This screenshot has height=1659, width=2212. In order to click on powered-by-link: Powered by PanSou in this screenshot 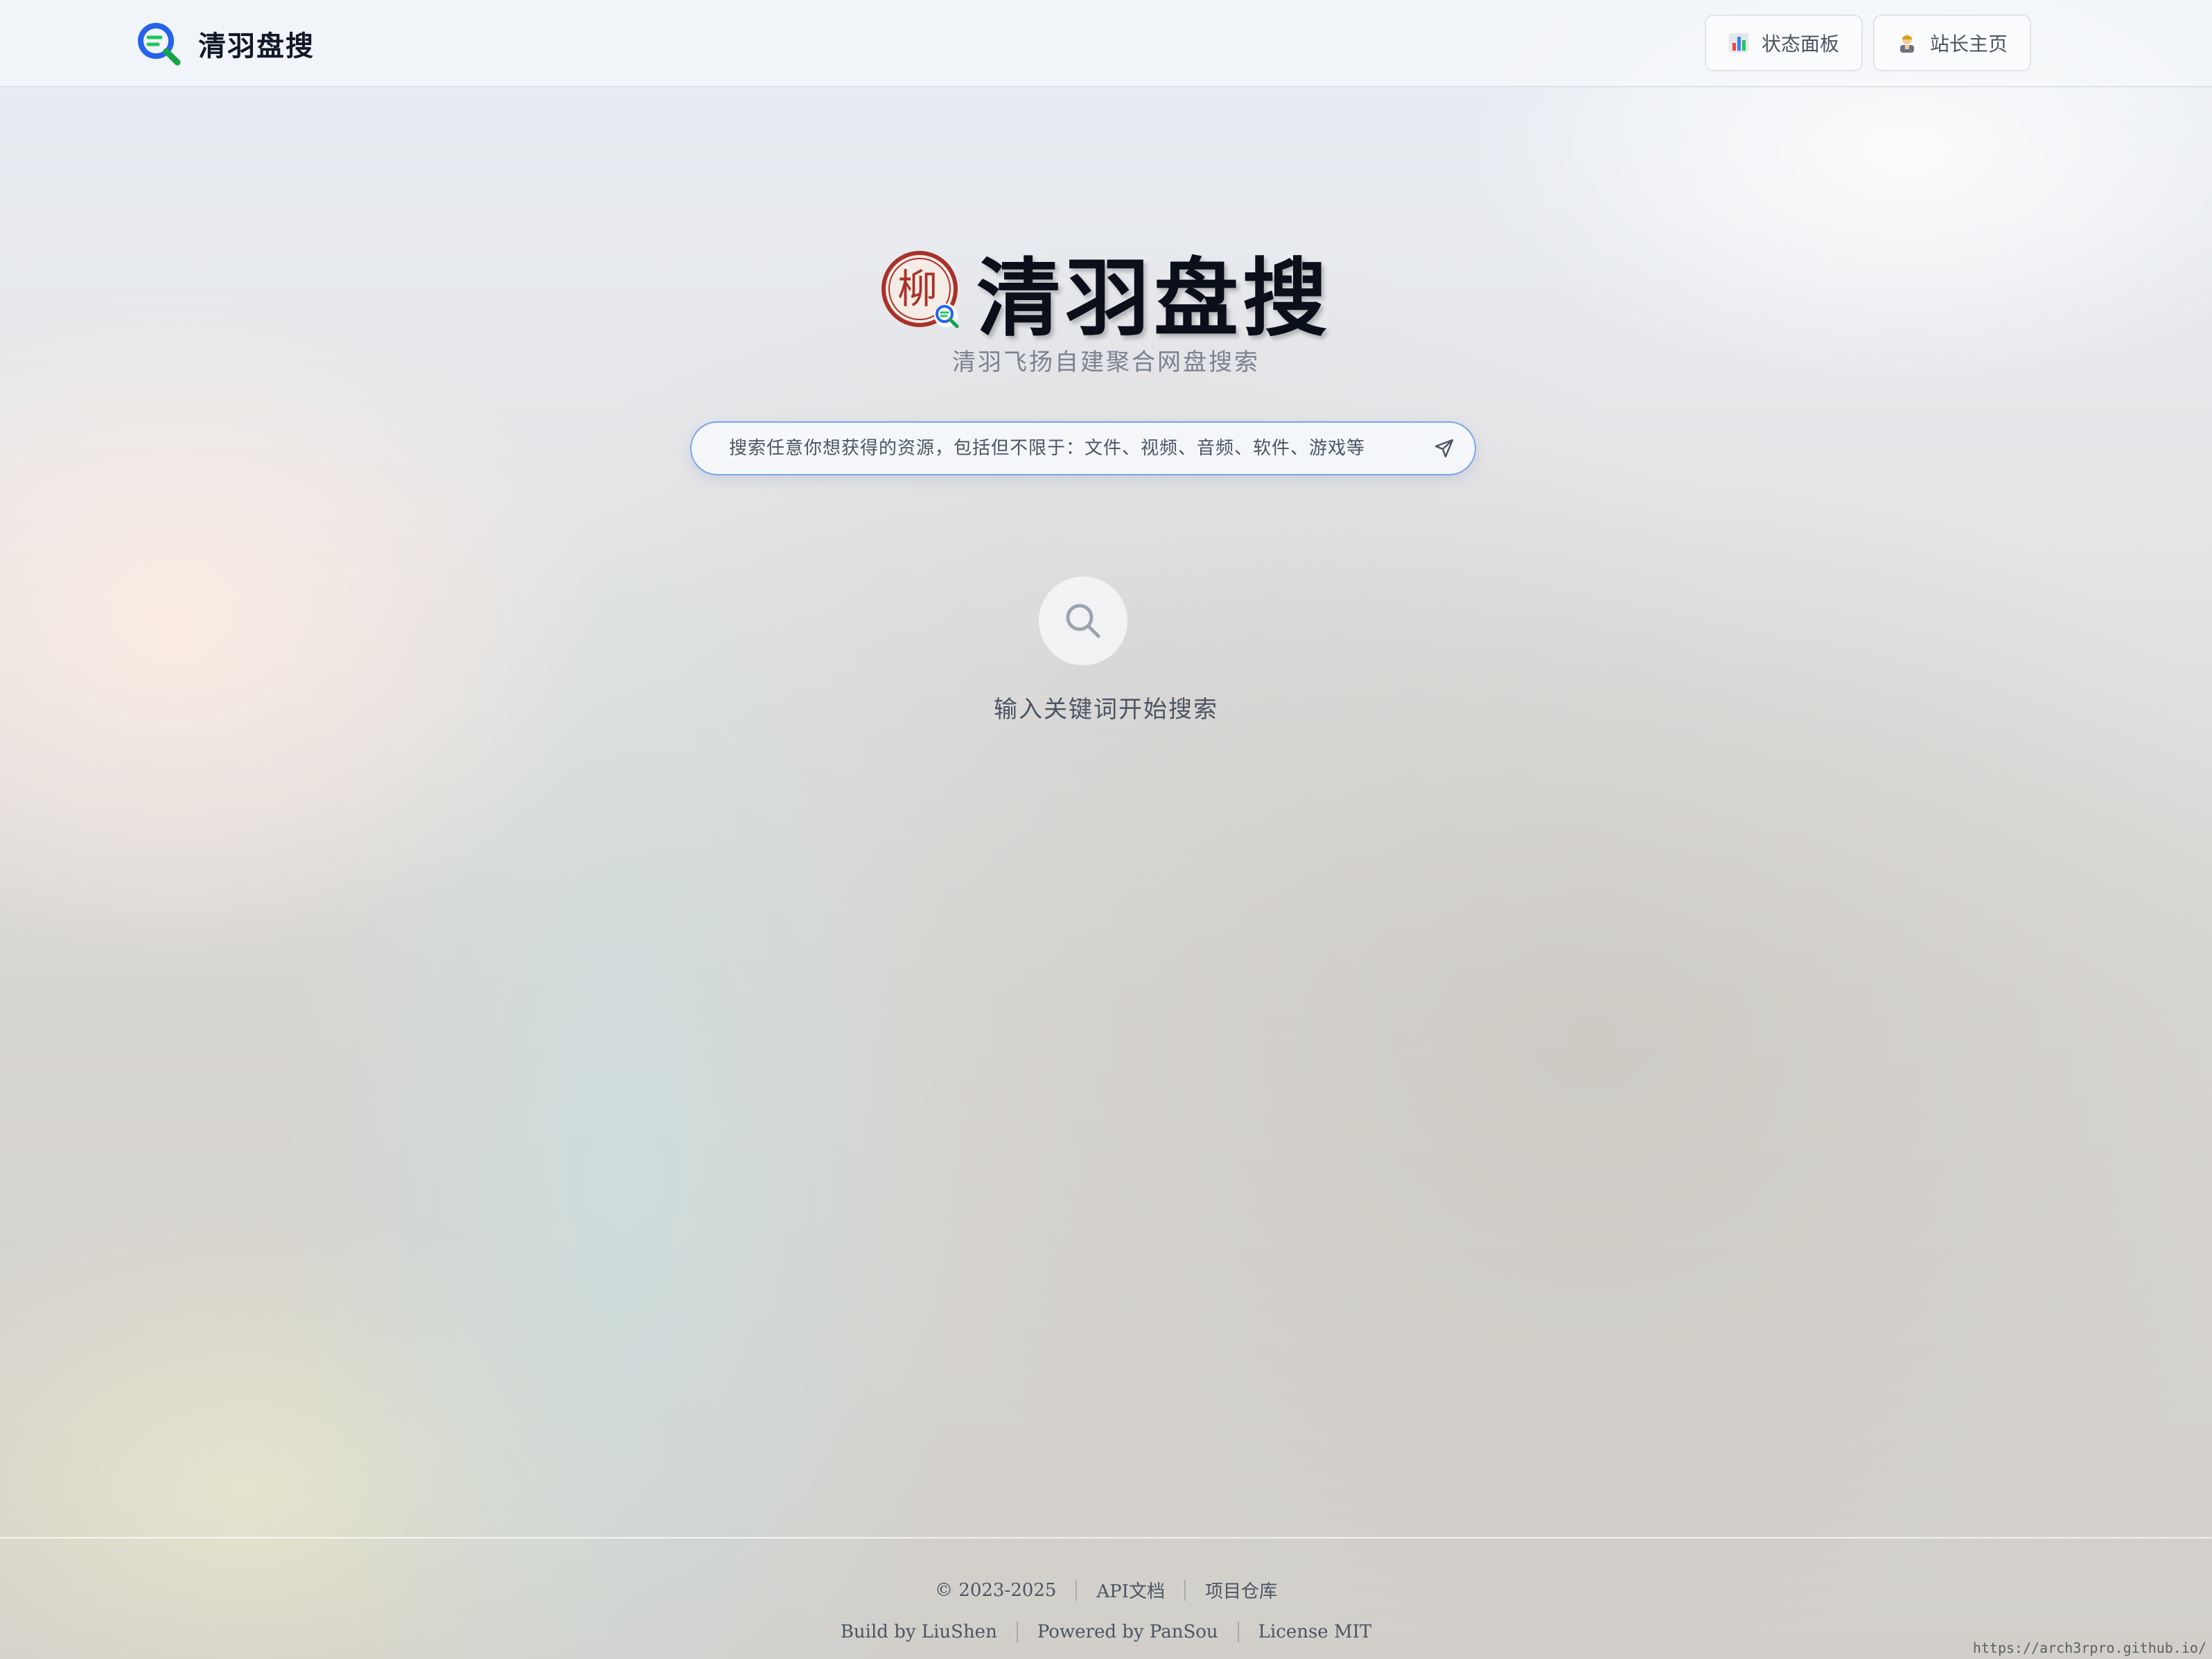, I will do `click(1127, 1632)`.